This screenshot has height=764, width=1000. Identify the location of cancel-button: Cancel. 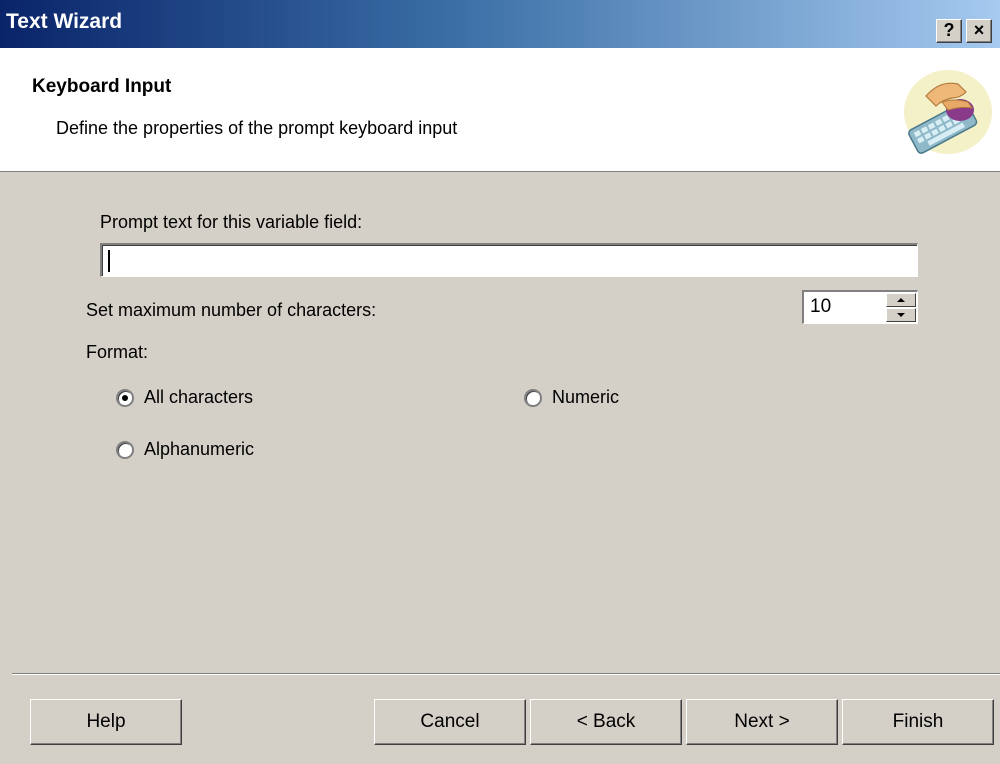
(450, 722).